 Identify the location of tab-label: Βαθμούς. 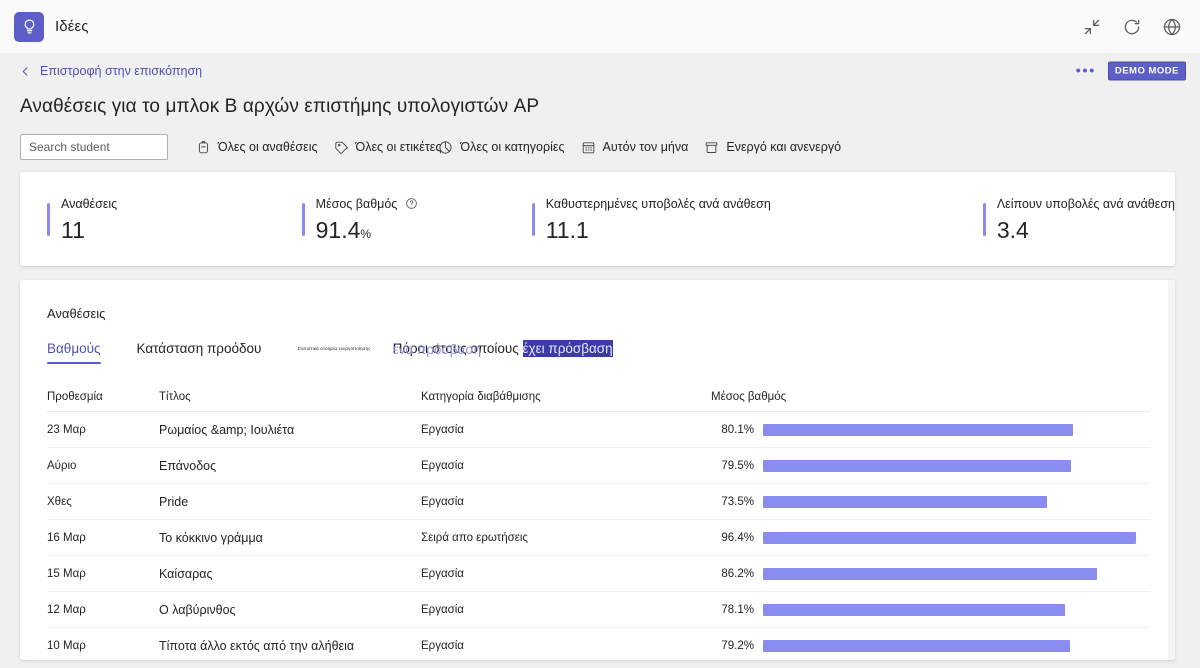
(74, 348).